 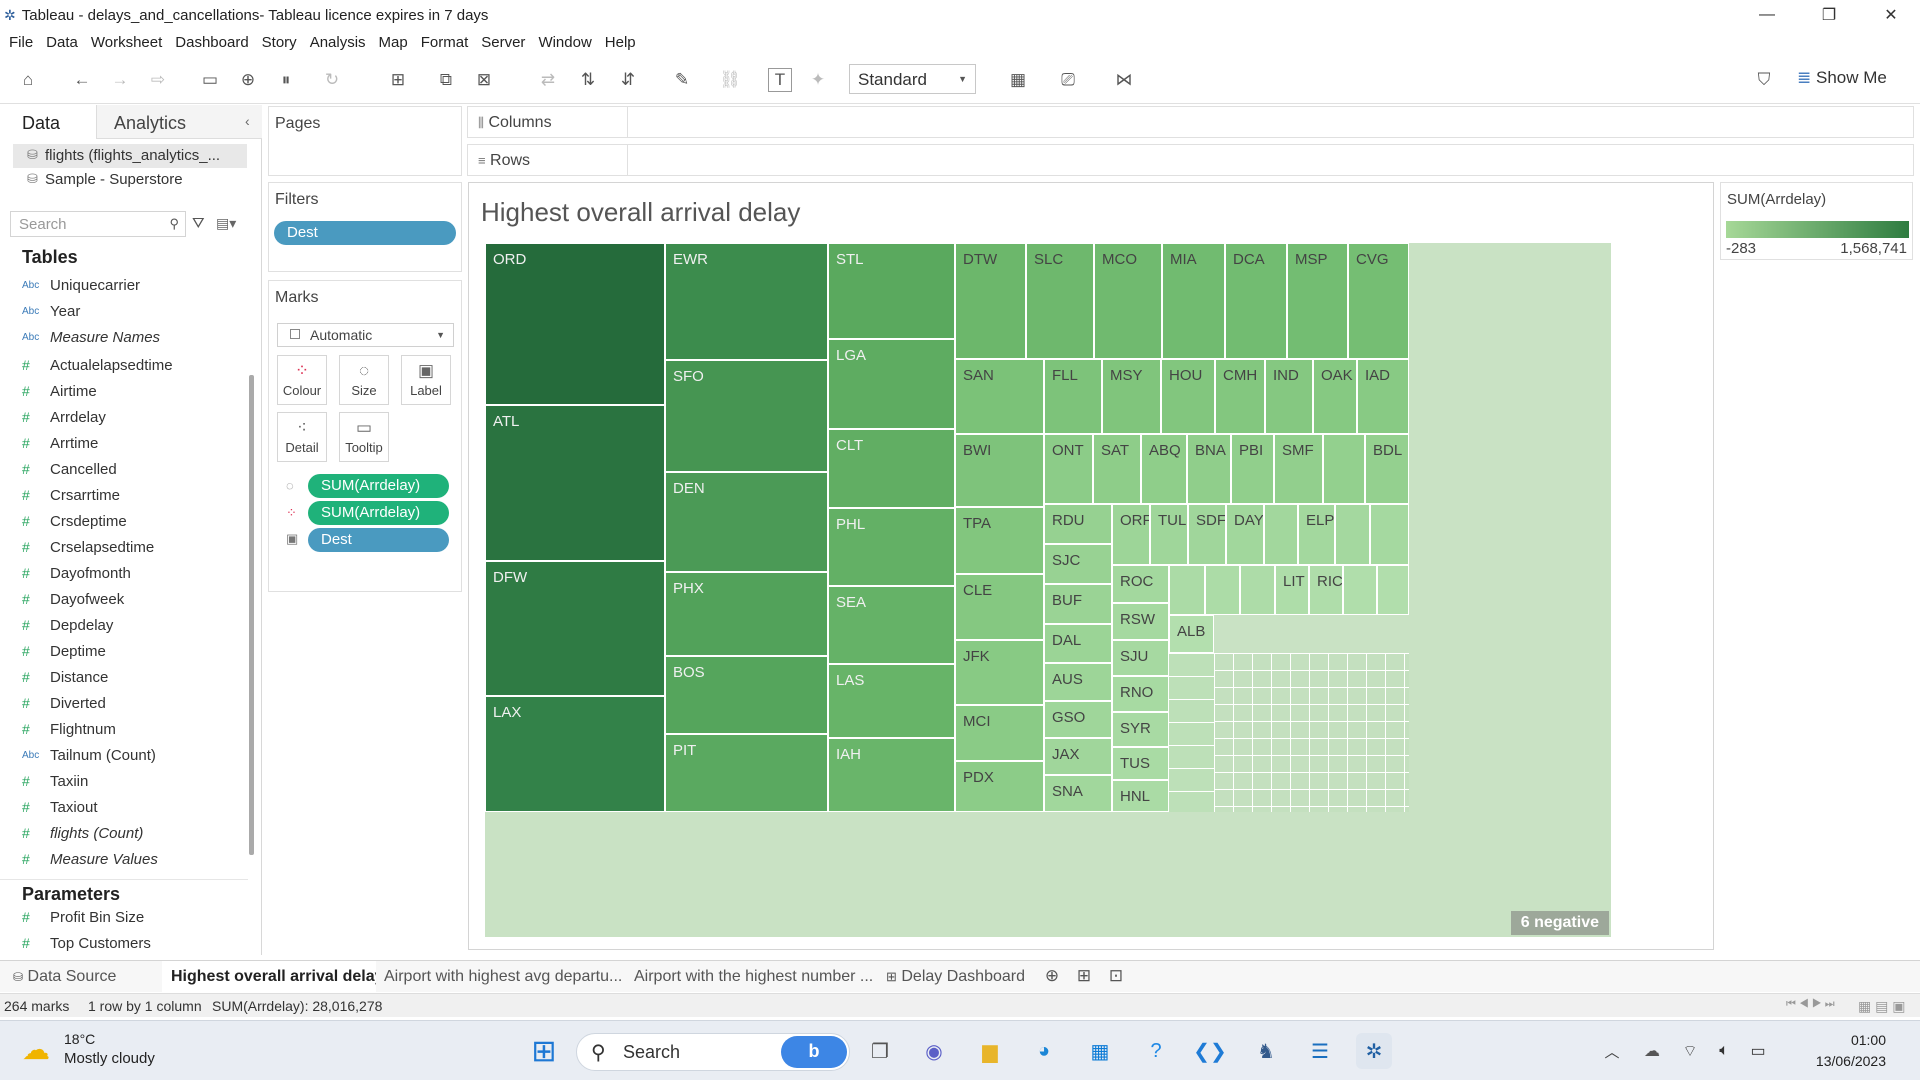 I want to click on postgres-icon: ♞, so click(x=1266, y=1051).